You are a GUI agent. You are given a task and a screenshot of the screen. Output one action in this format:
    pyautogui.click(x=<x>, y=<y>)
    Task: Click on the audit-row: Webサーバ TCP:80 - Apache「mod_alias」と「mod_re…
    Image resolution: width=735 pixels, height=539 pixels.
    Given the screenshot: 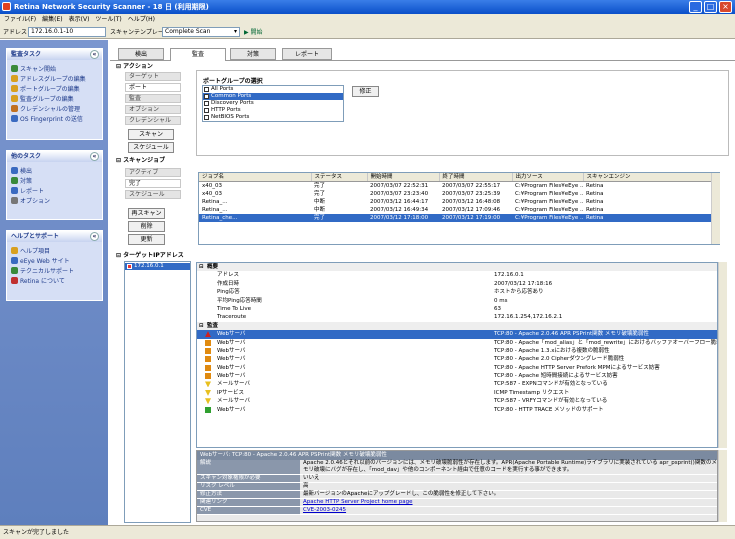 What is the action you would take?
    pyautogui.click(x=457, y=343)
    